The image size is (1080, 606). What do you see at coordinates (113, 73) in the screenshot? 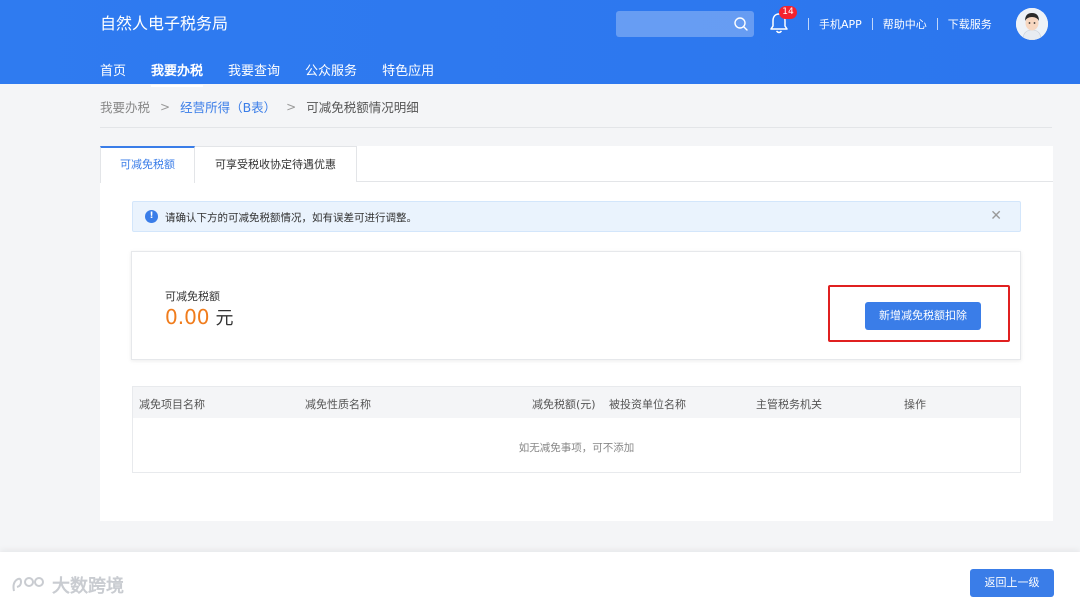
I see `nav-item-home: 首页` at bounding box center [113, 73].